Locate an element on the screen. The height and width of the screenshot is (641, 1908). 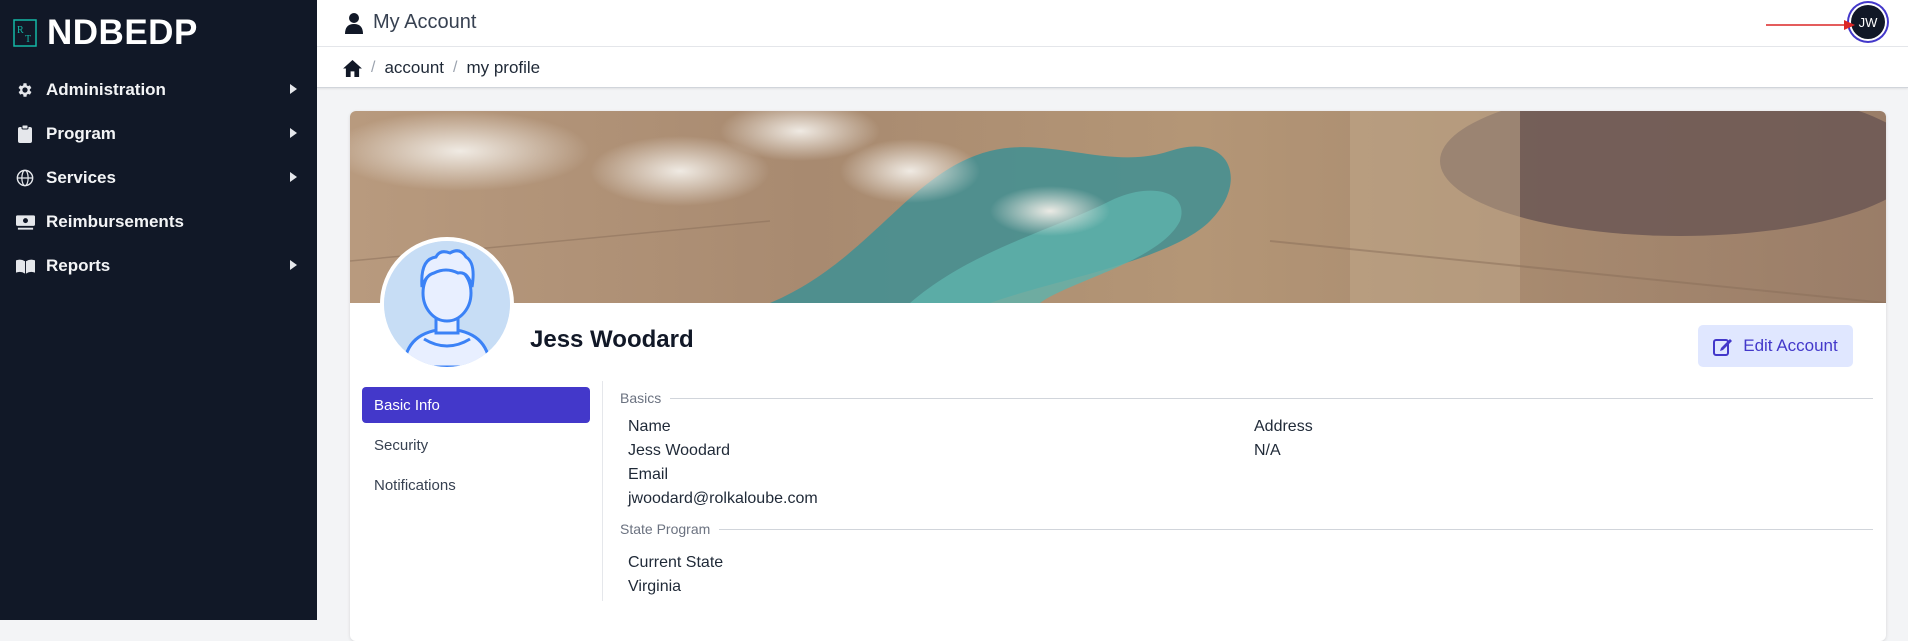
address-label: Address is located at coordinates (1283, 426).